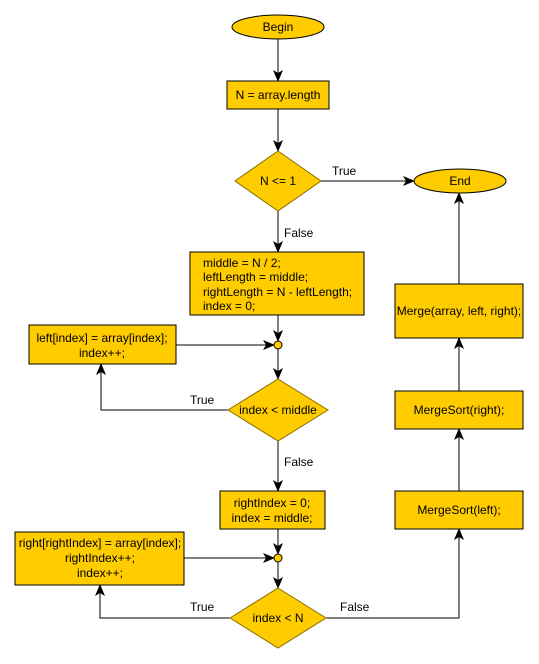  What do you see at coordinates (355, 607) in the screenshot?
I see `label-false-3: False` at bounding box center [355, 607].